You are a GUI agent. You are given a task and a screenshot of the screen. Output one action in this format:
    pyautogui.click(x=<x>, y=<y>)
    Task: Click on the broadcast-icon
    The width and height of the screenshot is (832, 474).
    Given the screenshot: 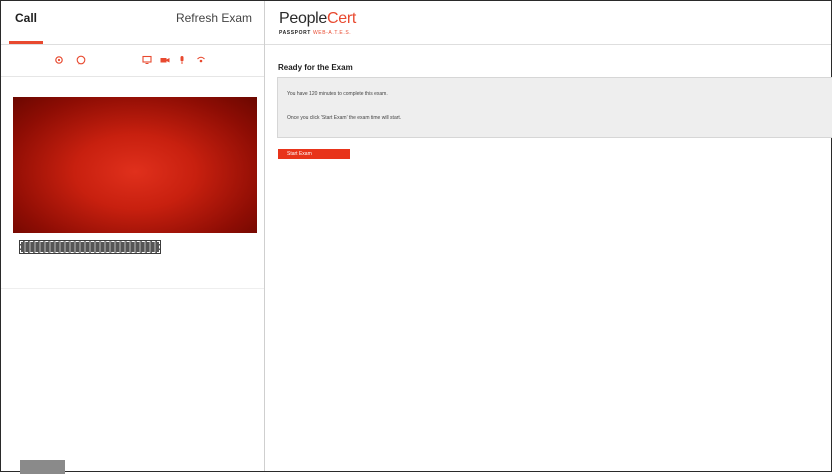 What is the action you would take?
    pyautogui.click(x=201, y=60)
    